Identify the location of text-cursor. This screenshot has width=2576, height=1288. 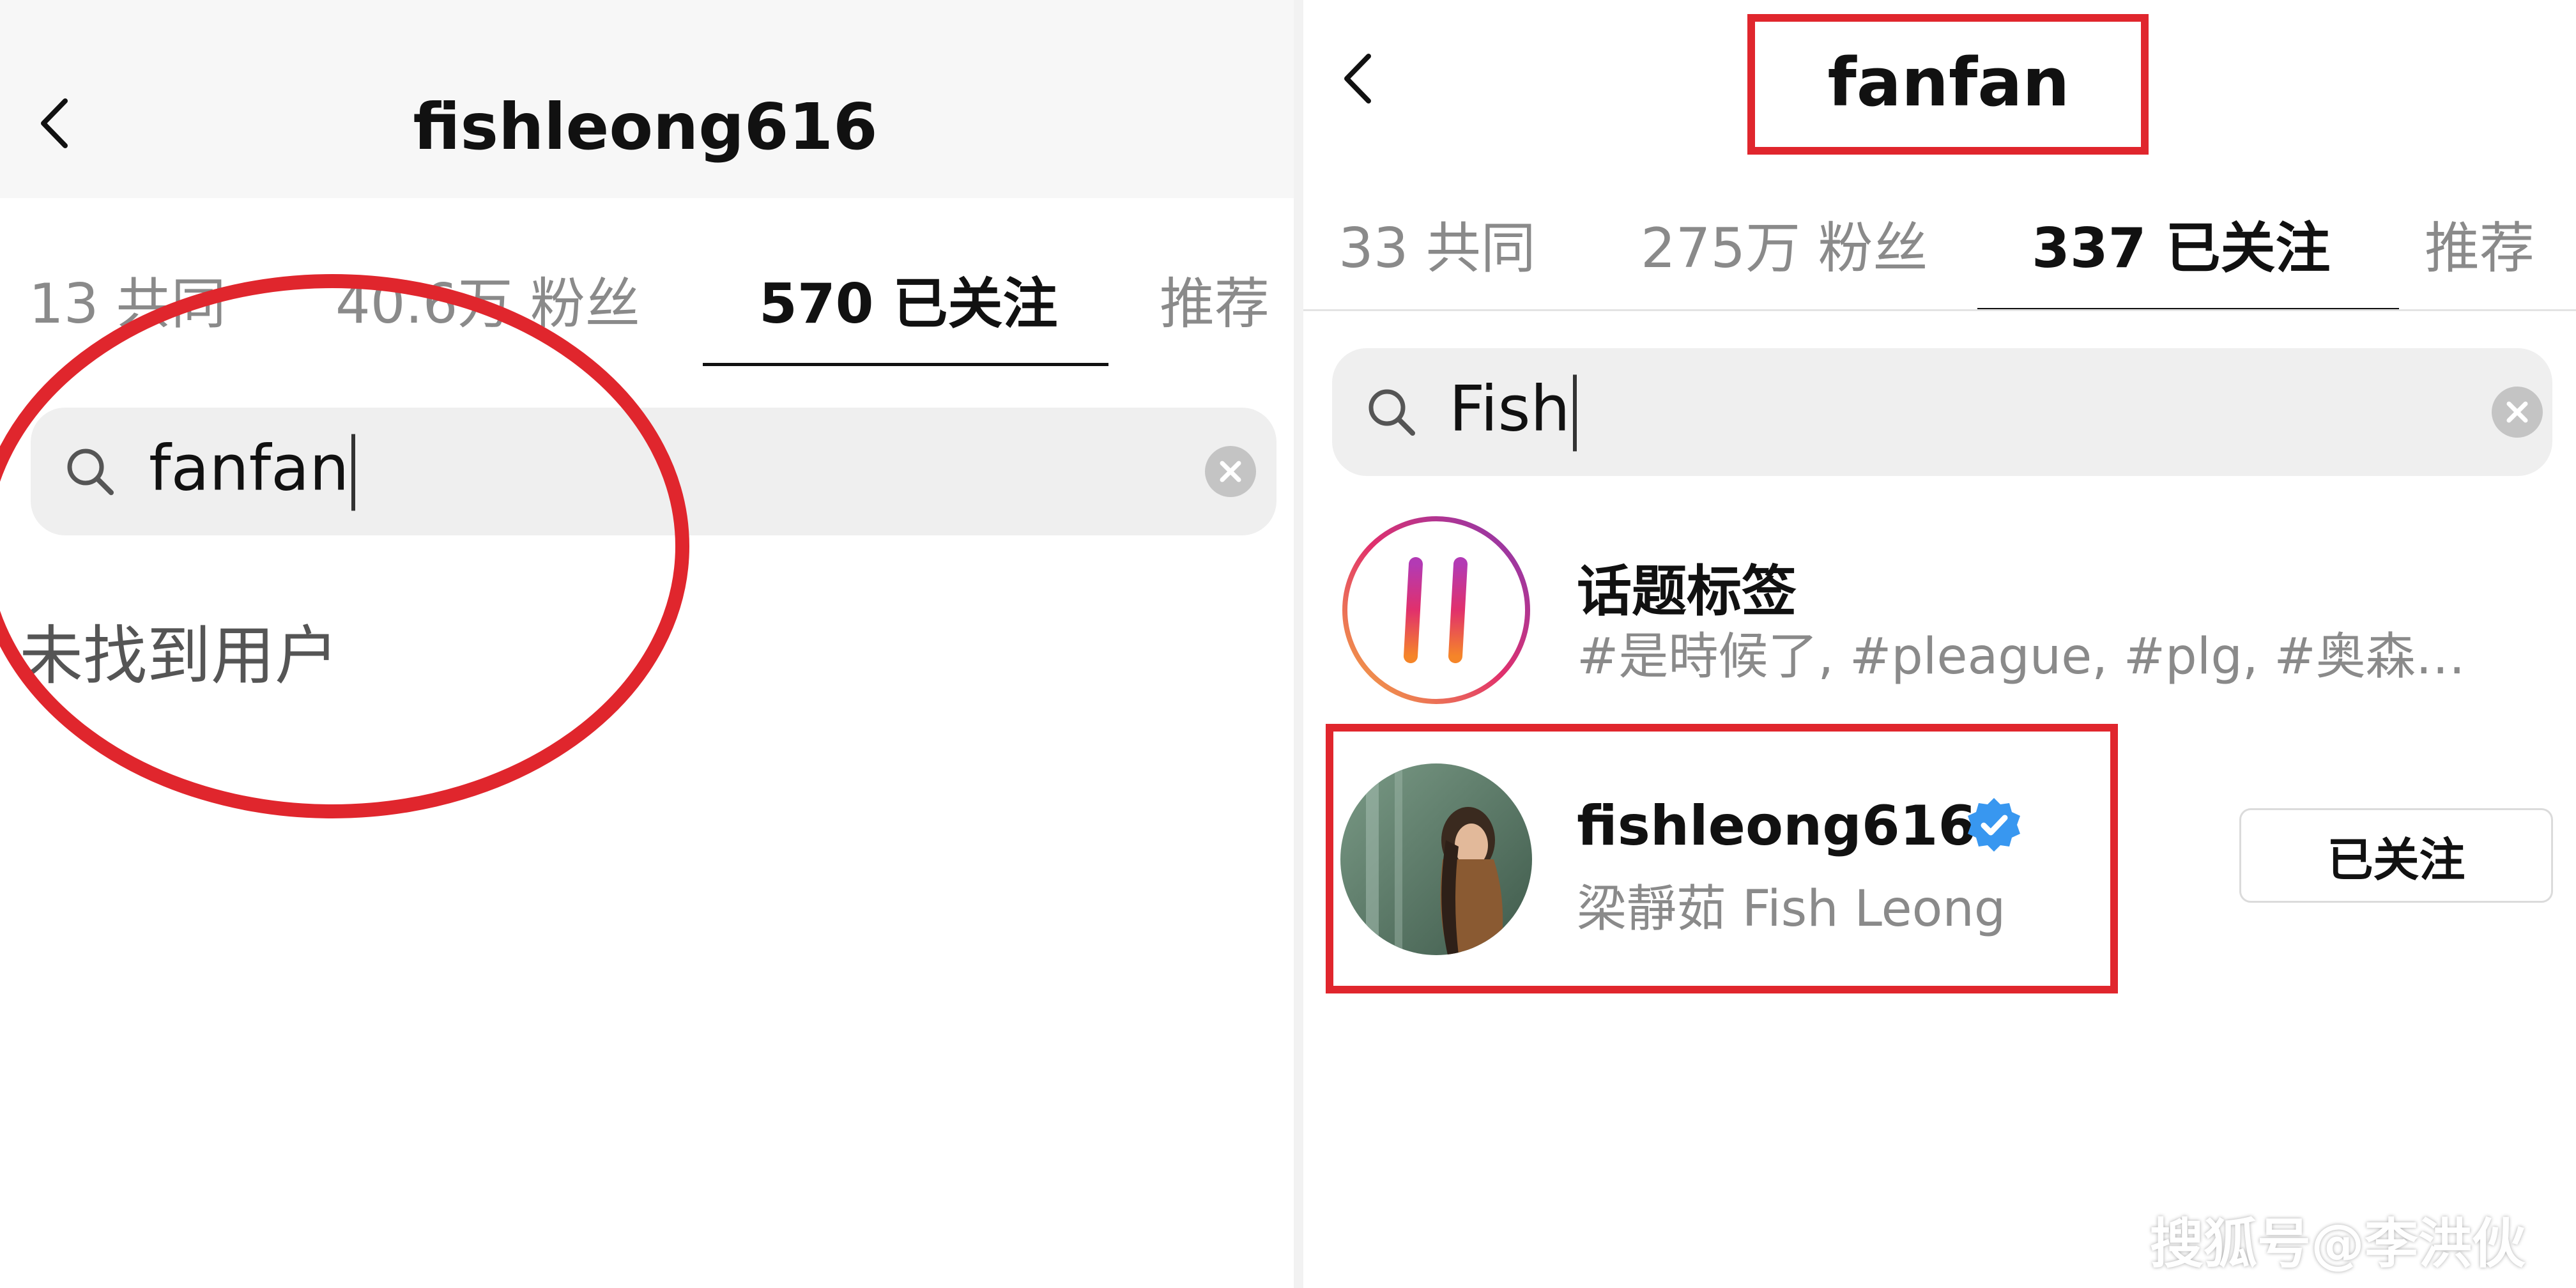
(1574, 413).